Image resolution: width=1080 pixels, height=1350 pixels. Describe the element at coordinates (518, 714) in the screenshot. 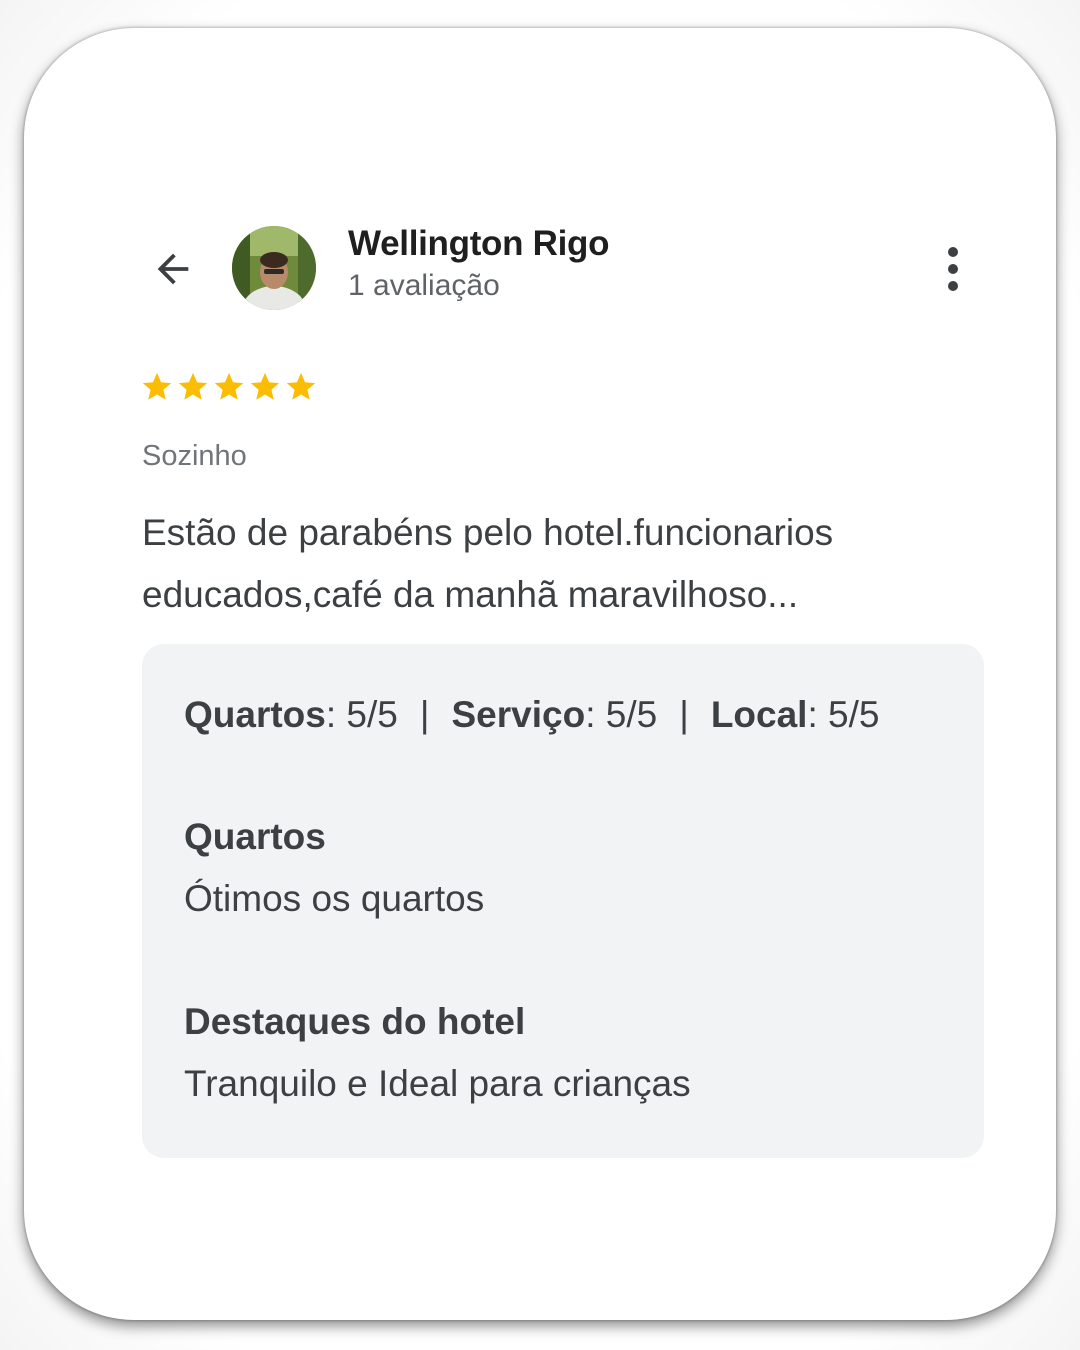

I see `rating-label-service: Serviço` at that location.